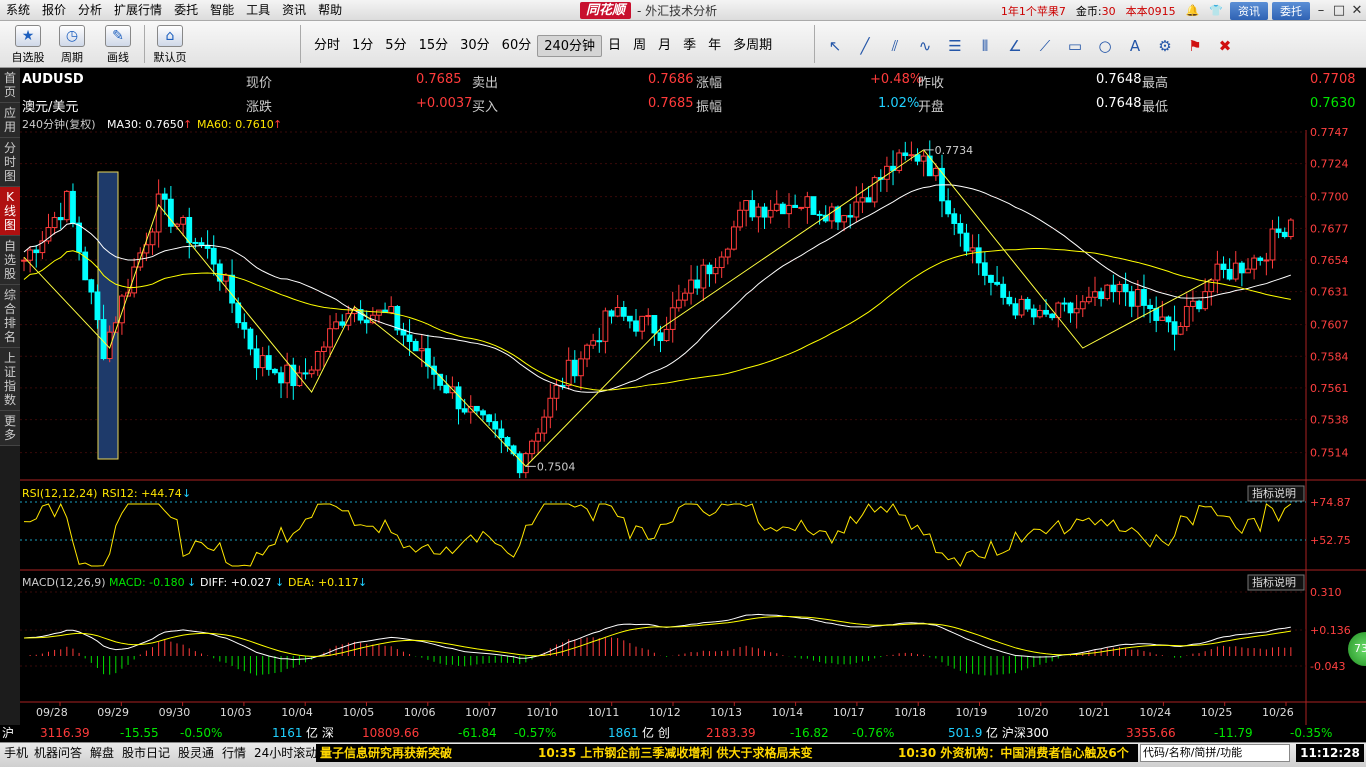 The width and height of the screenshot is (1366, 767). What do you see at coordinates (955, 46) in the screenshot?
I see `fib-tool-icon: ☰` at bounding box center [955, 46].